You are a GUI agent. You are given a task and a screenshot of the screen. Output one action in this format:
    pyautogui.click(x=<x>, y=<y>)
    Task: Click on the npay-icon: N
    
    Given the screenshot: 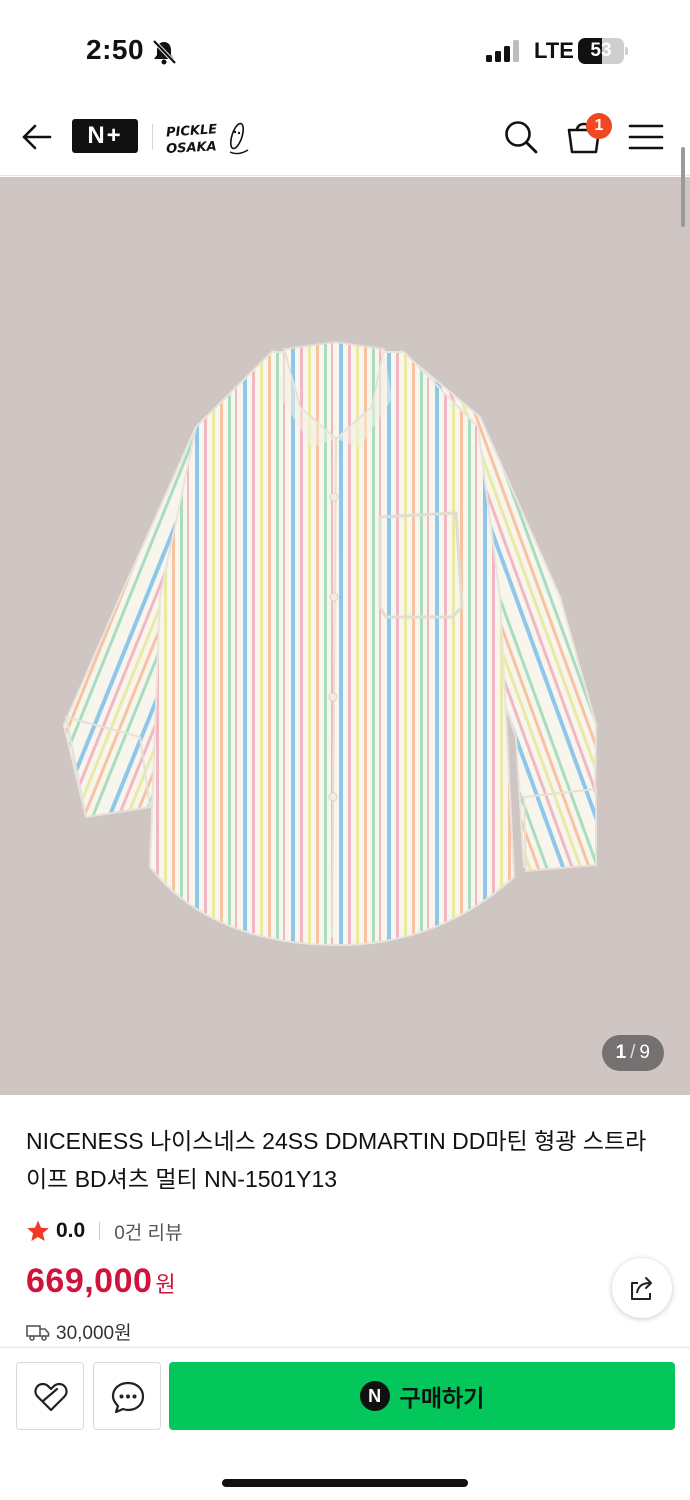 What is the action you would take?
    pyautogui.click(x=374, y=1396)
    